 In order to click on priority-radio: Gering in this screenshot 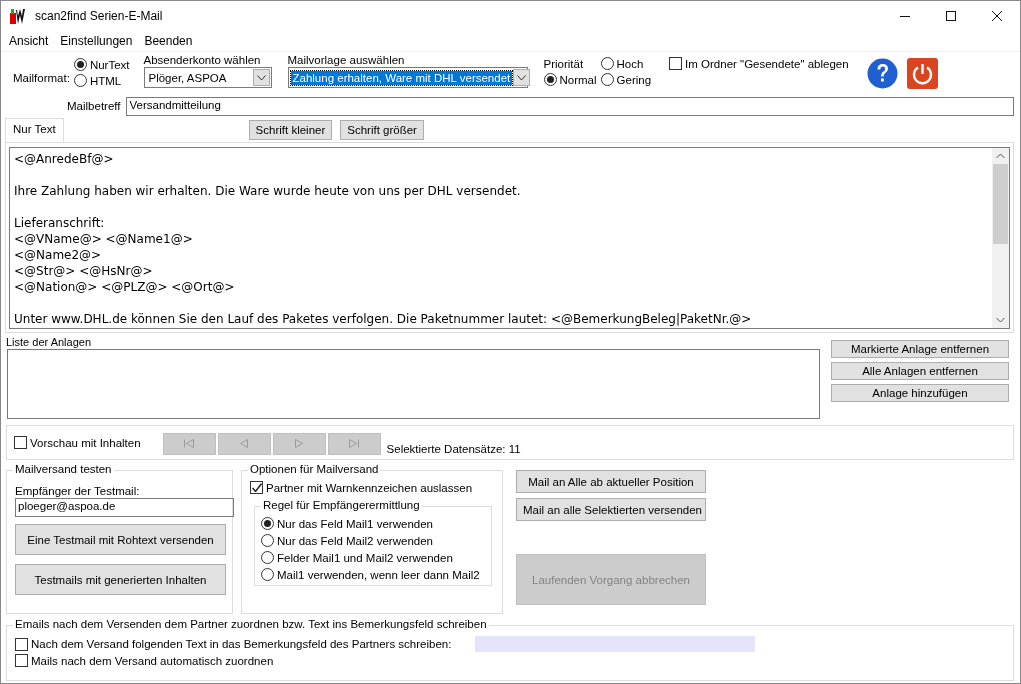, I will do `click(626, 79)`.